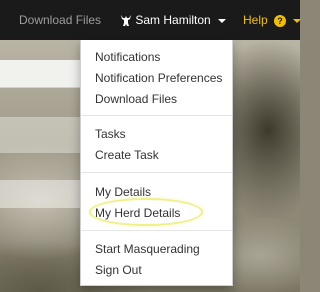 This screenshot has width=320, height=292. I want to click on help-menu-toggle: Help ?, so click(272, 20).